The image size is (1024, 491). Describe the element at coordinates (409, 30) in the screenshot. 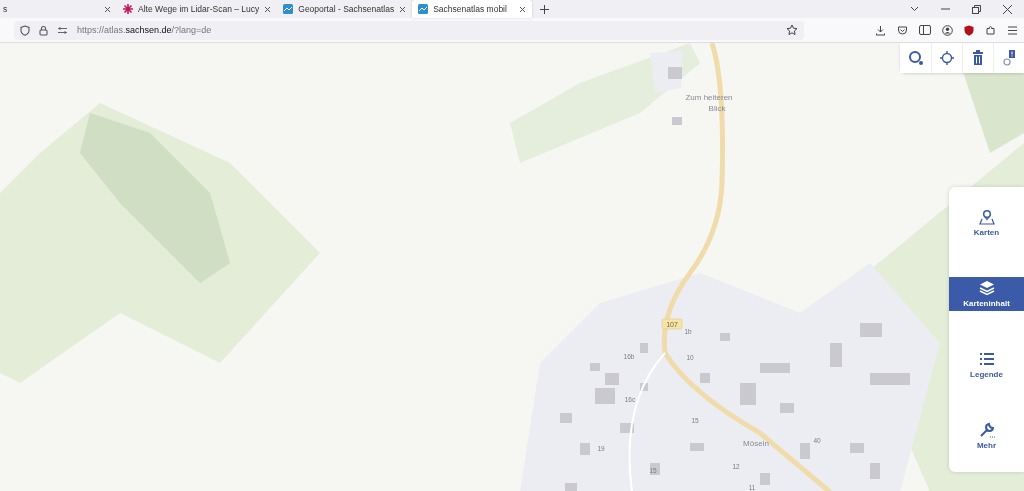

I see `address-bar: https://atlas.sachsen.de/?lang=de` at that location.